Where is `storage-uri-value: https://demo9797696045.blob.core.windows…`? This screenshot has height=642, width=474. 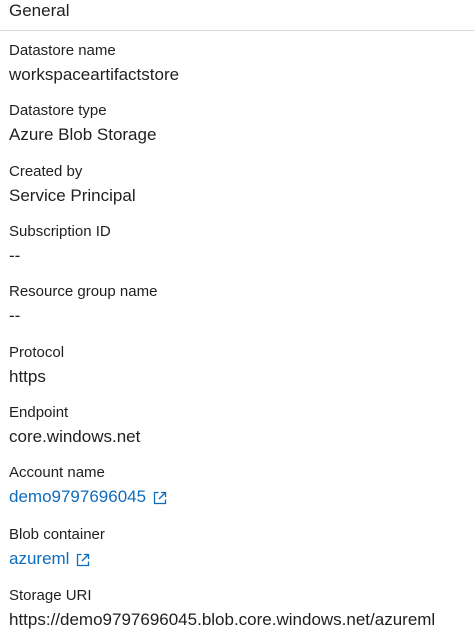 storage-uri-value: https://demo9797696045.blob.core.windows… is located at coordinates (222, 619).